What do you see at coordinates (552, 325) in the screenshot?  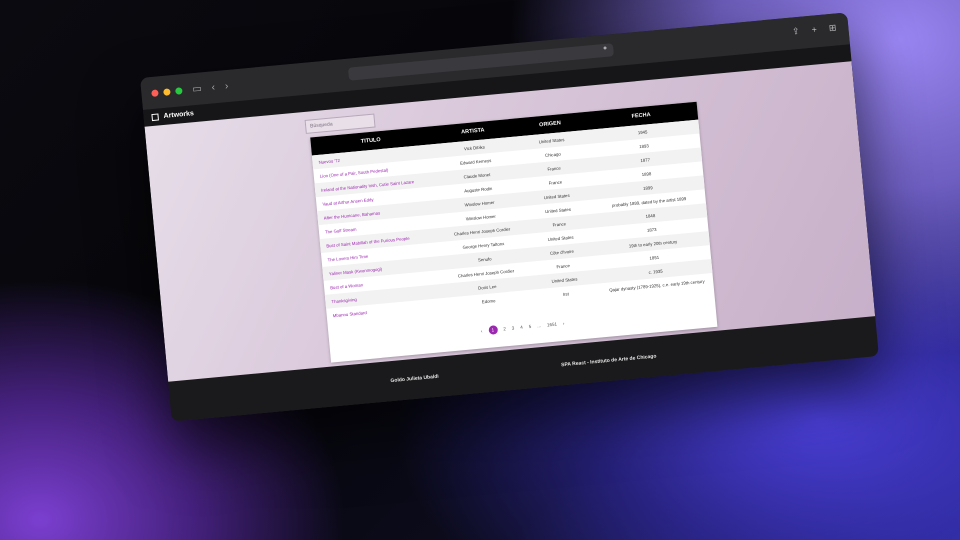 I see `last-page-button: 1651` at bounding box center [552, 325].